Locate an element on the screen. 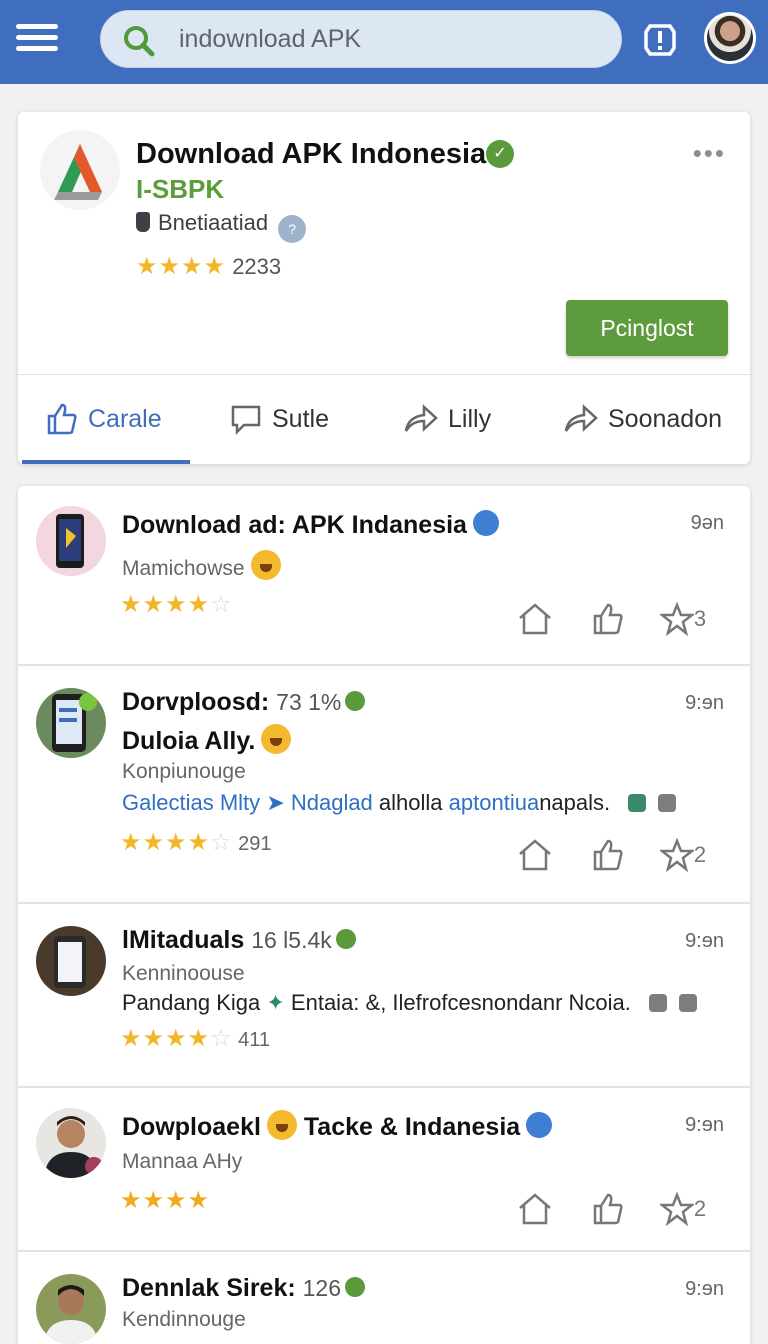 The height and width of the screenshot is (1344, 768). developer-tag-icon is located at coordinates (143, 222).